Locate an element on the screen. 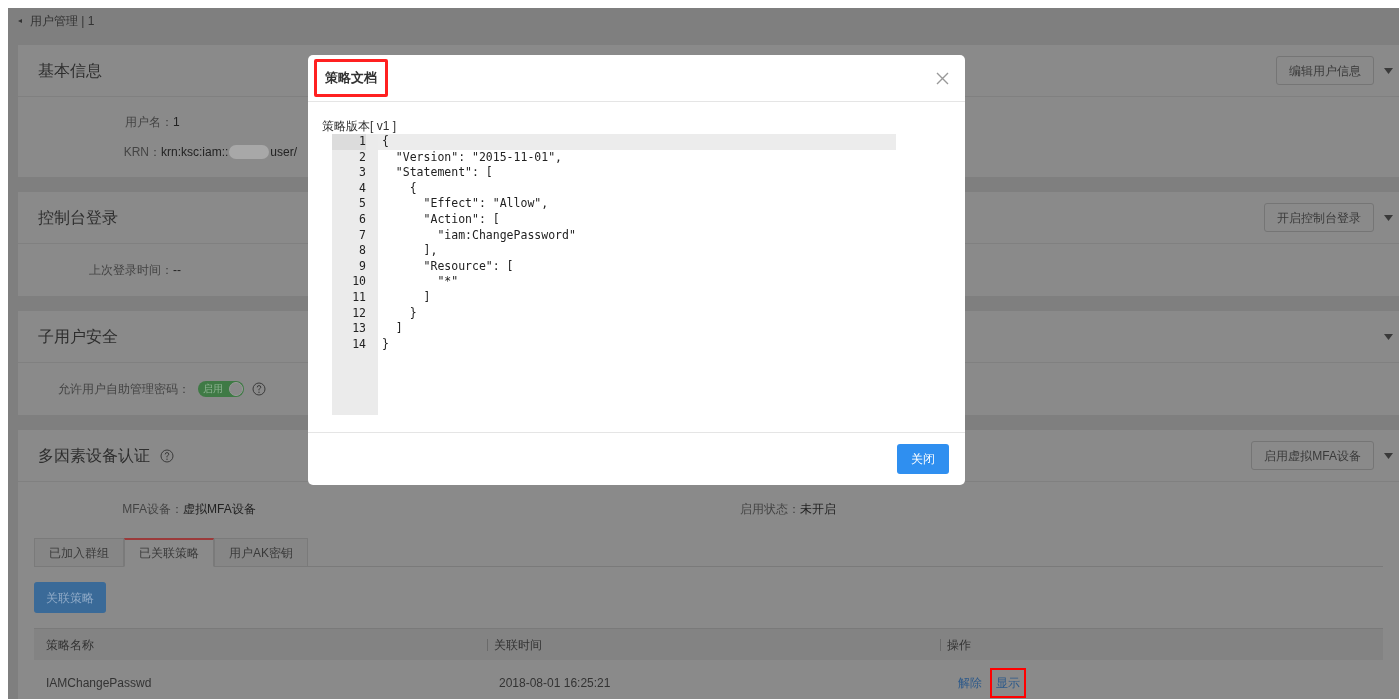 The height and width of the screenshot is (699, 1399). field-value: user/ is located at coordinates (284, 152).